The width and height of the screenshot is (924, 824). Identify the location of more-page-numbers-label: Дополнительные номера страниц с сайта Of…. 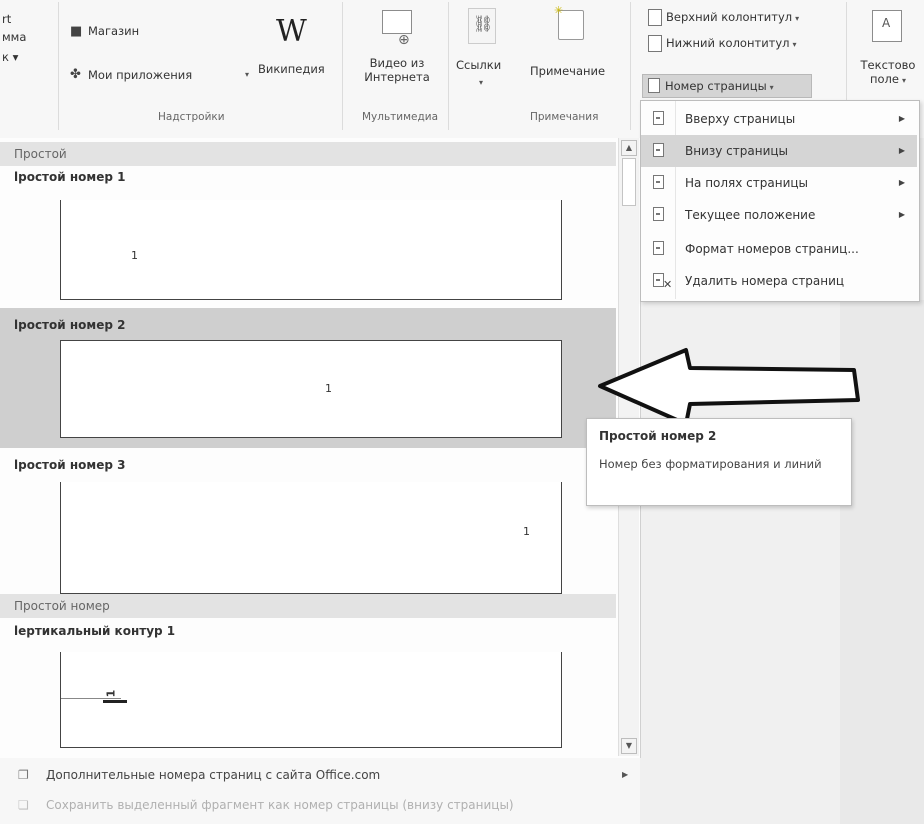
(213, 775).